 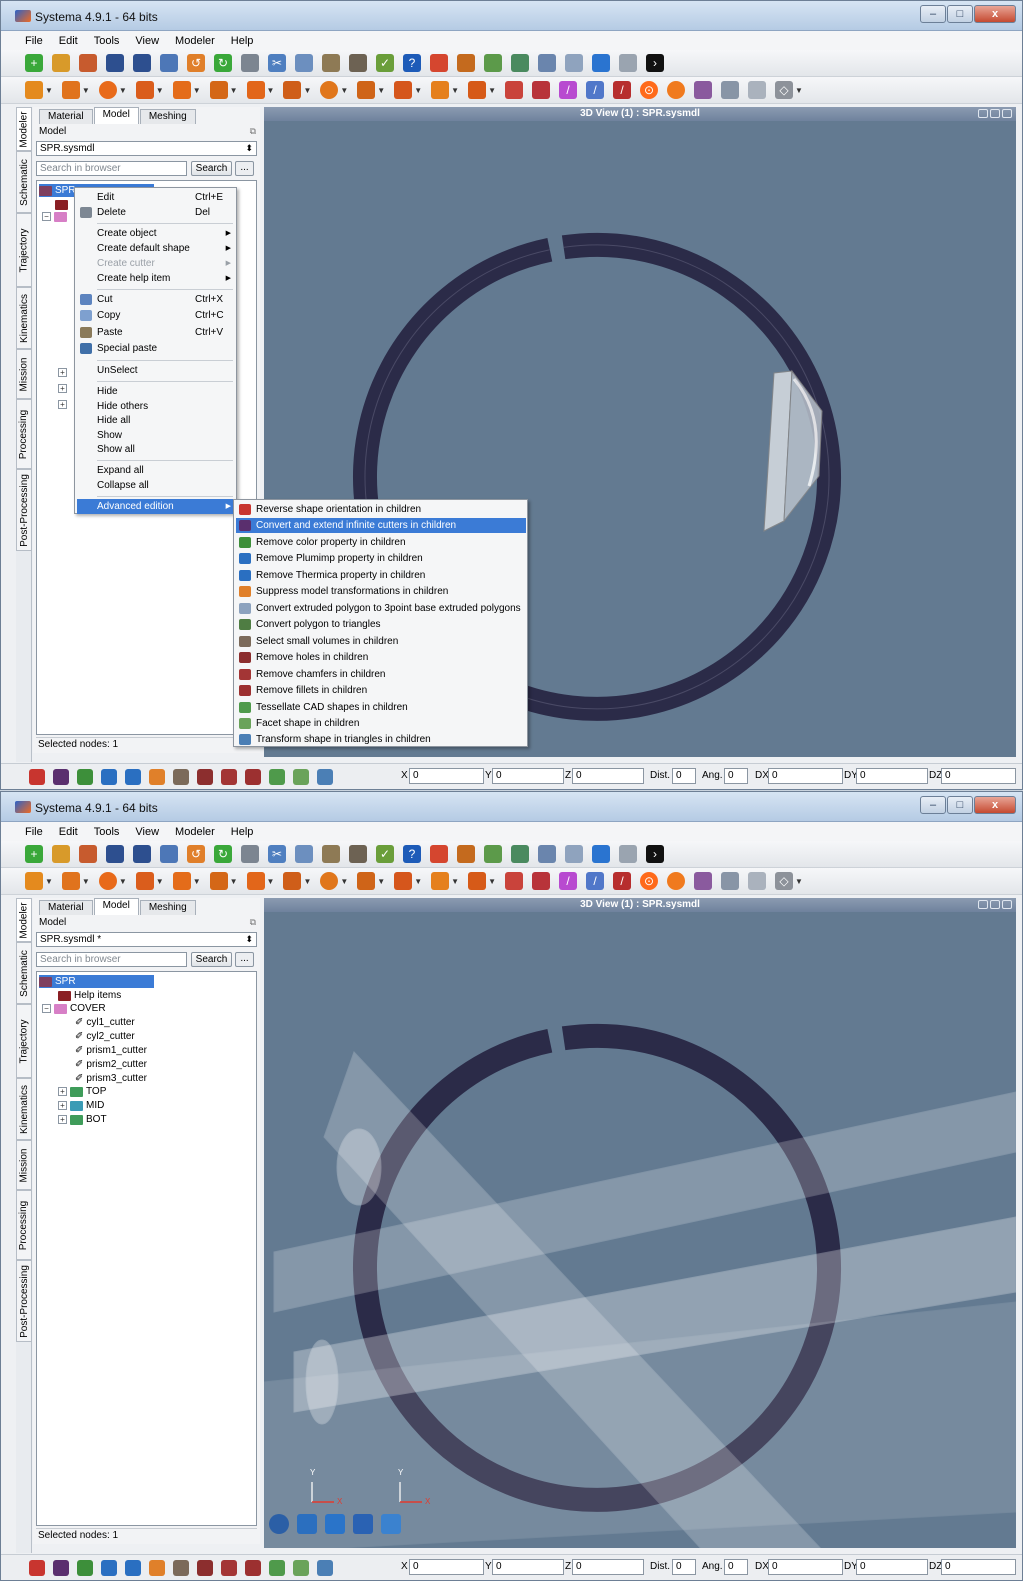 I want to click on menu-item-collapse-all: Collapse all, so click(x=156, y=485).